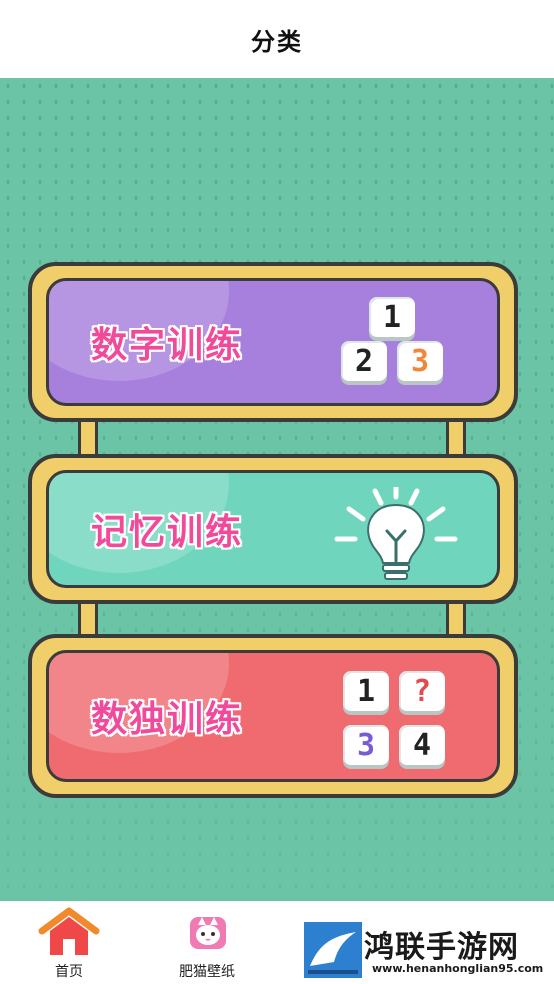 The image size is (554, 984). What do you see at coordinates (422, 745) in the screenshot?
I see `number-tile: 4` at bounding box center [422, 745].